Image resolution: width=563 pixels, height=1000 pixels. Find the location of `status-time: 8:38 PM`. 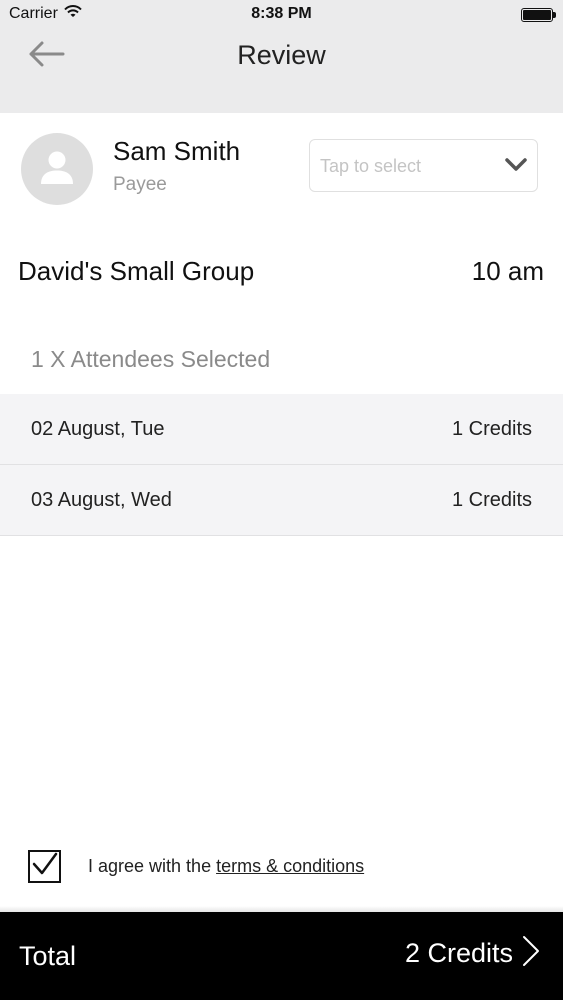

status-time: 8:38 PM is located at coordinates (281, 13).